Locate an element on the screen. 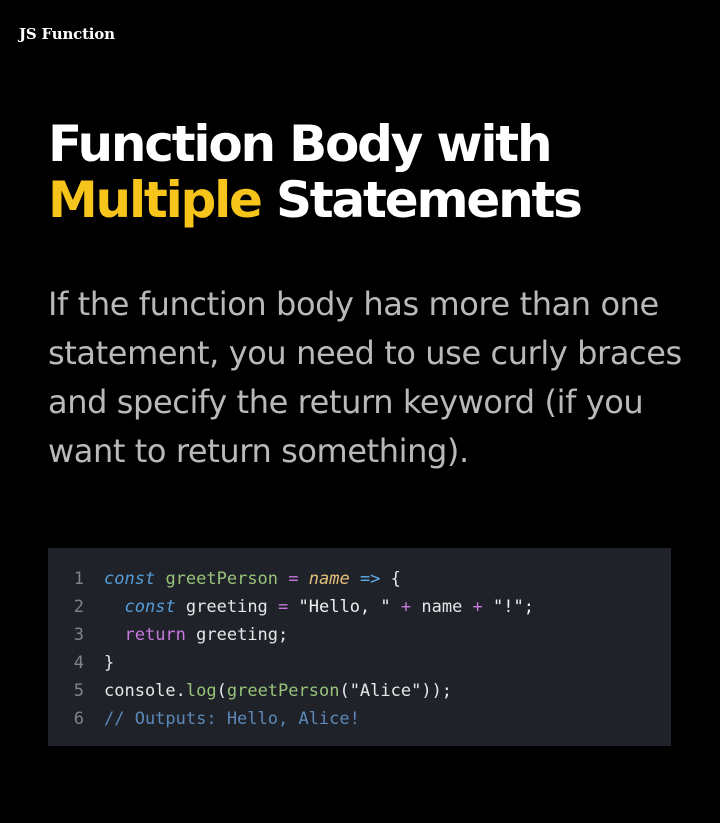 This screenshot has width=720, height=823. code-content: const greeting = "Hello, " + name + "!"; is located at coordinates (319, 607).